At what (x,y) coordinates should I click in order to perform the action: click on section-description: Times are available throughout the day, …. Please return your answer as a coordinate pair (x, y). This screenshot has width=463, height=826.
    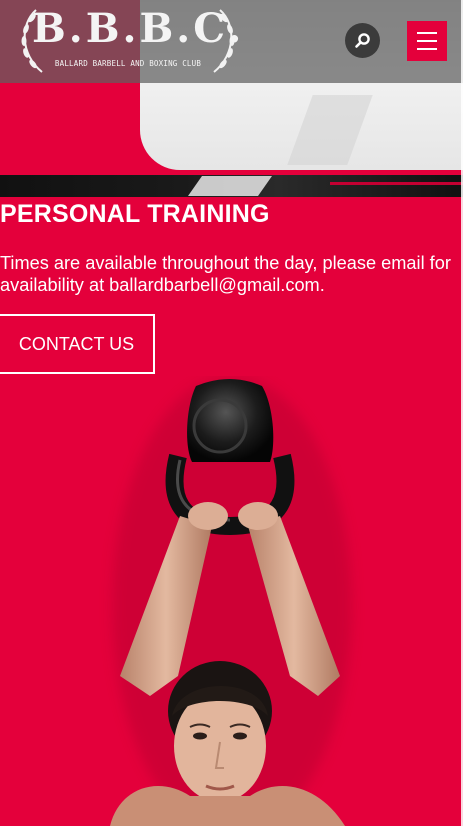
    Looking at the image, I should click on (225, 274).